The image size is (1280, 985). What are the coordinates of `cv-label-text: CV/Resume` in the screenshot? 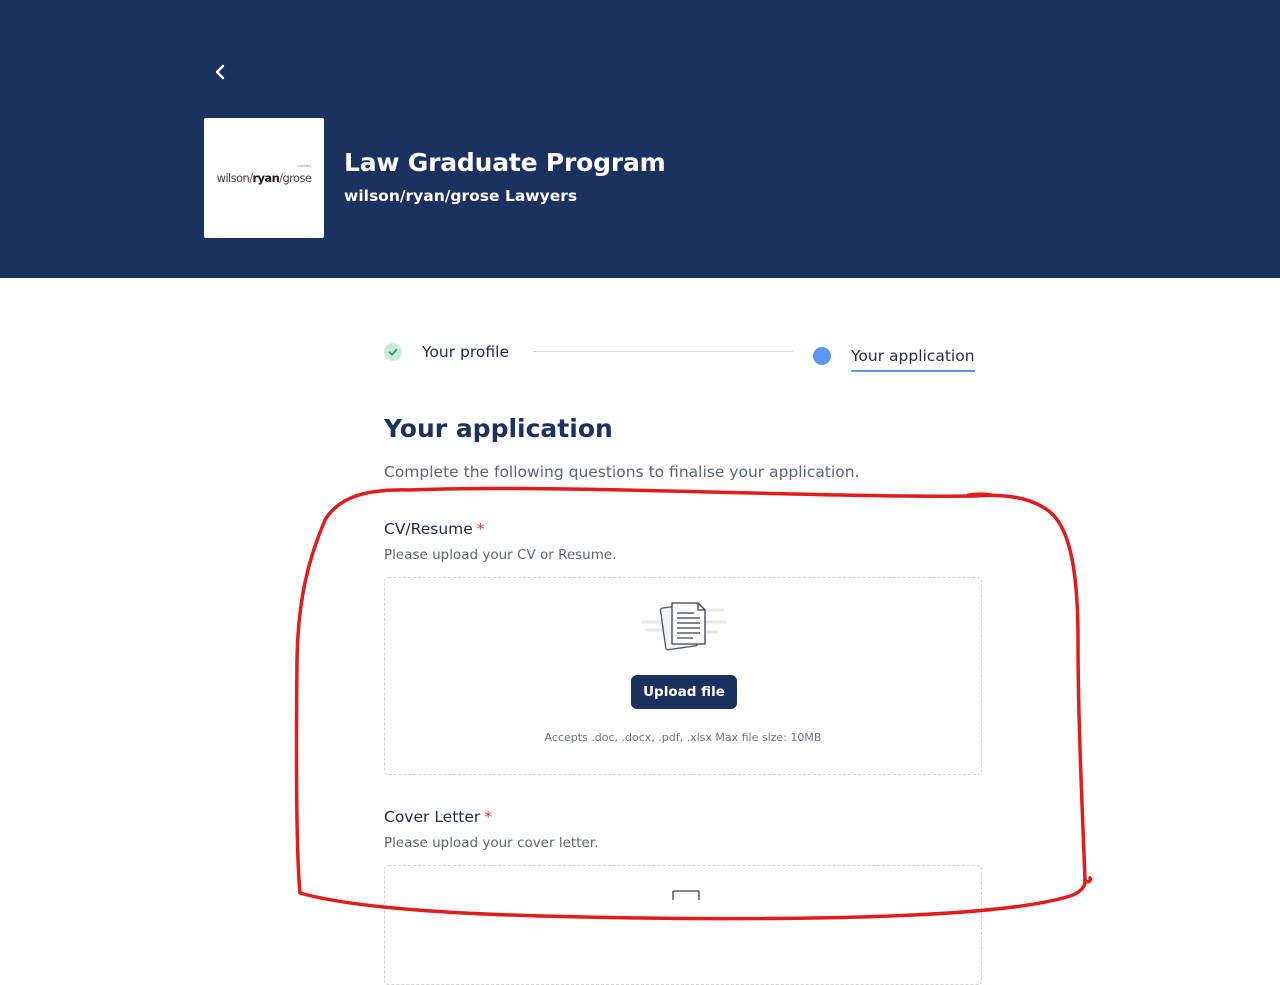 It's located at (428, 529).